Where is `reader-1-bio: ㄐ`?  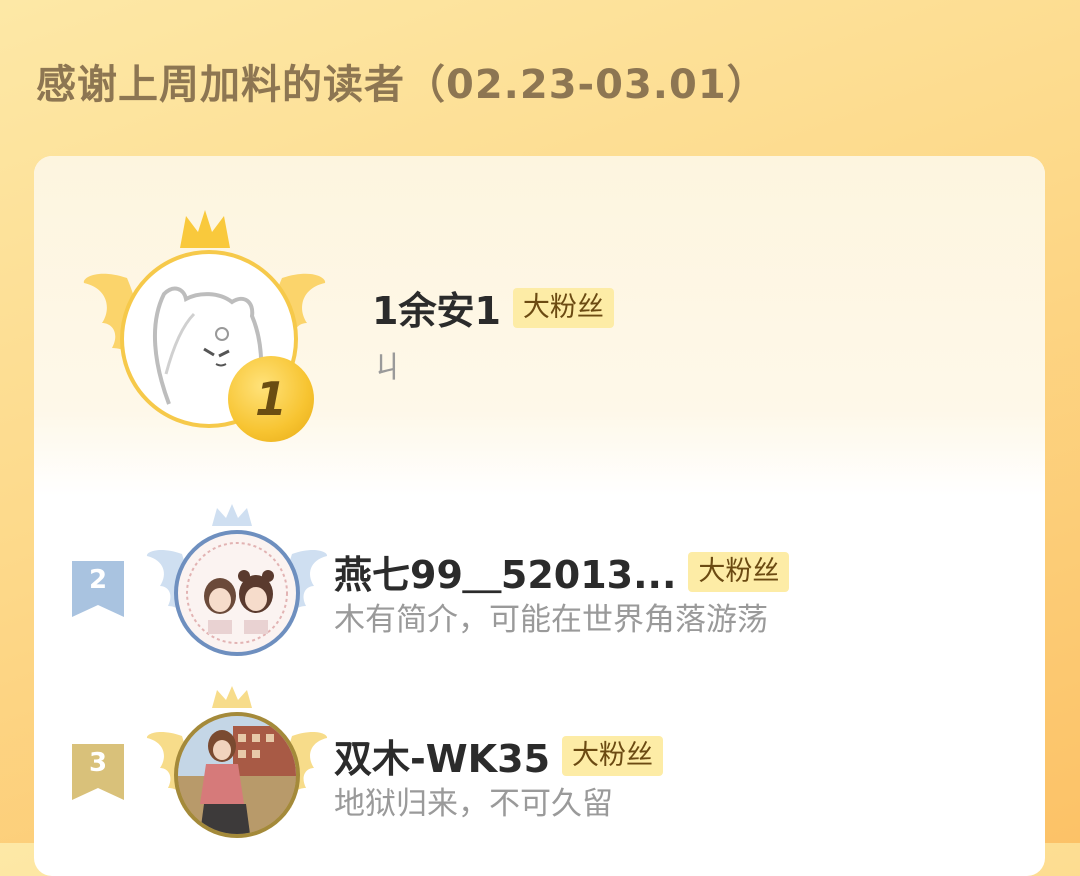
reader-1-bio: ㄐ is located at coordinates (387, 368).